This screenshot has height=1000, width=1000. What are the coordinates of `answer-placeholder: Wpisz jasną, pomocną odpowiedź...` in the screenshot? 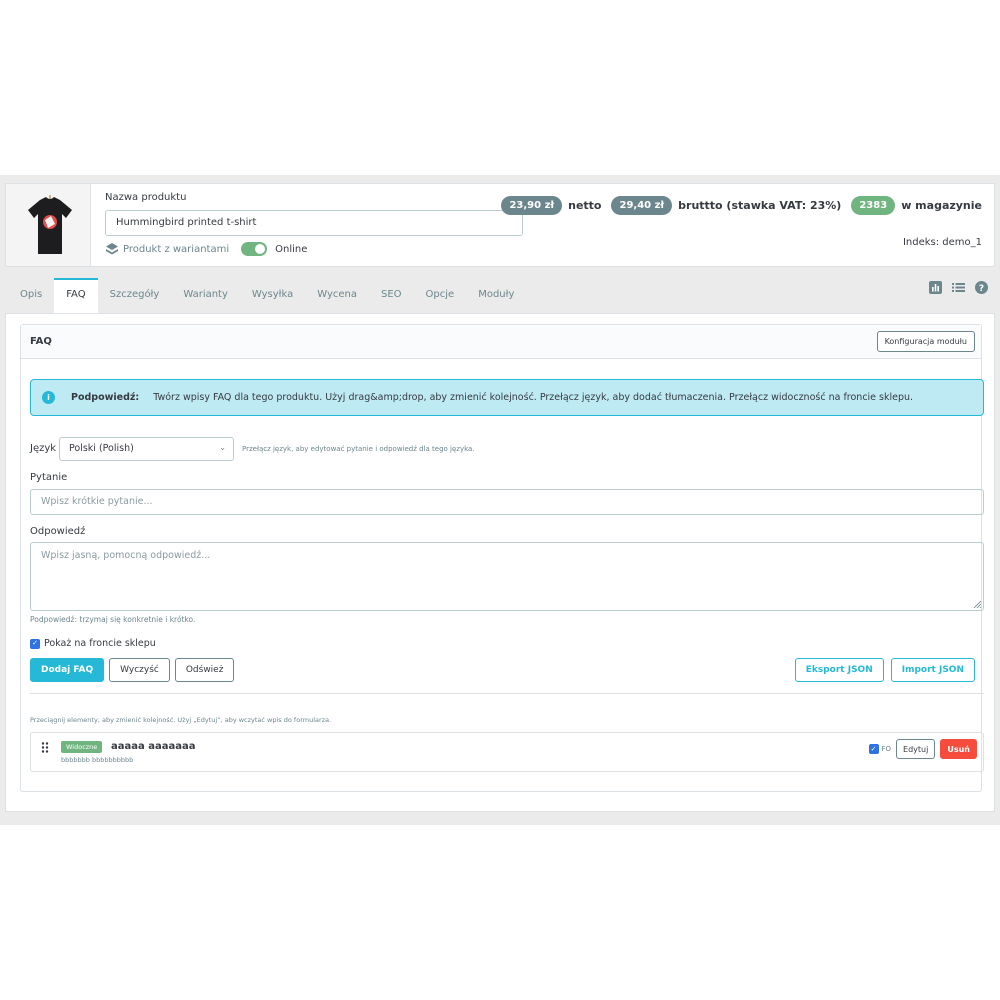 It's located at (126, 555).